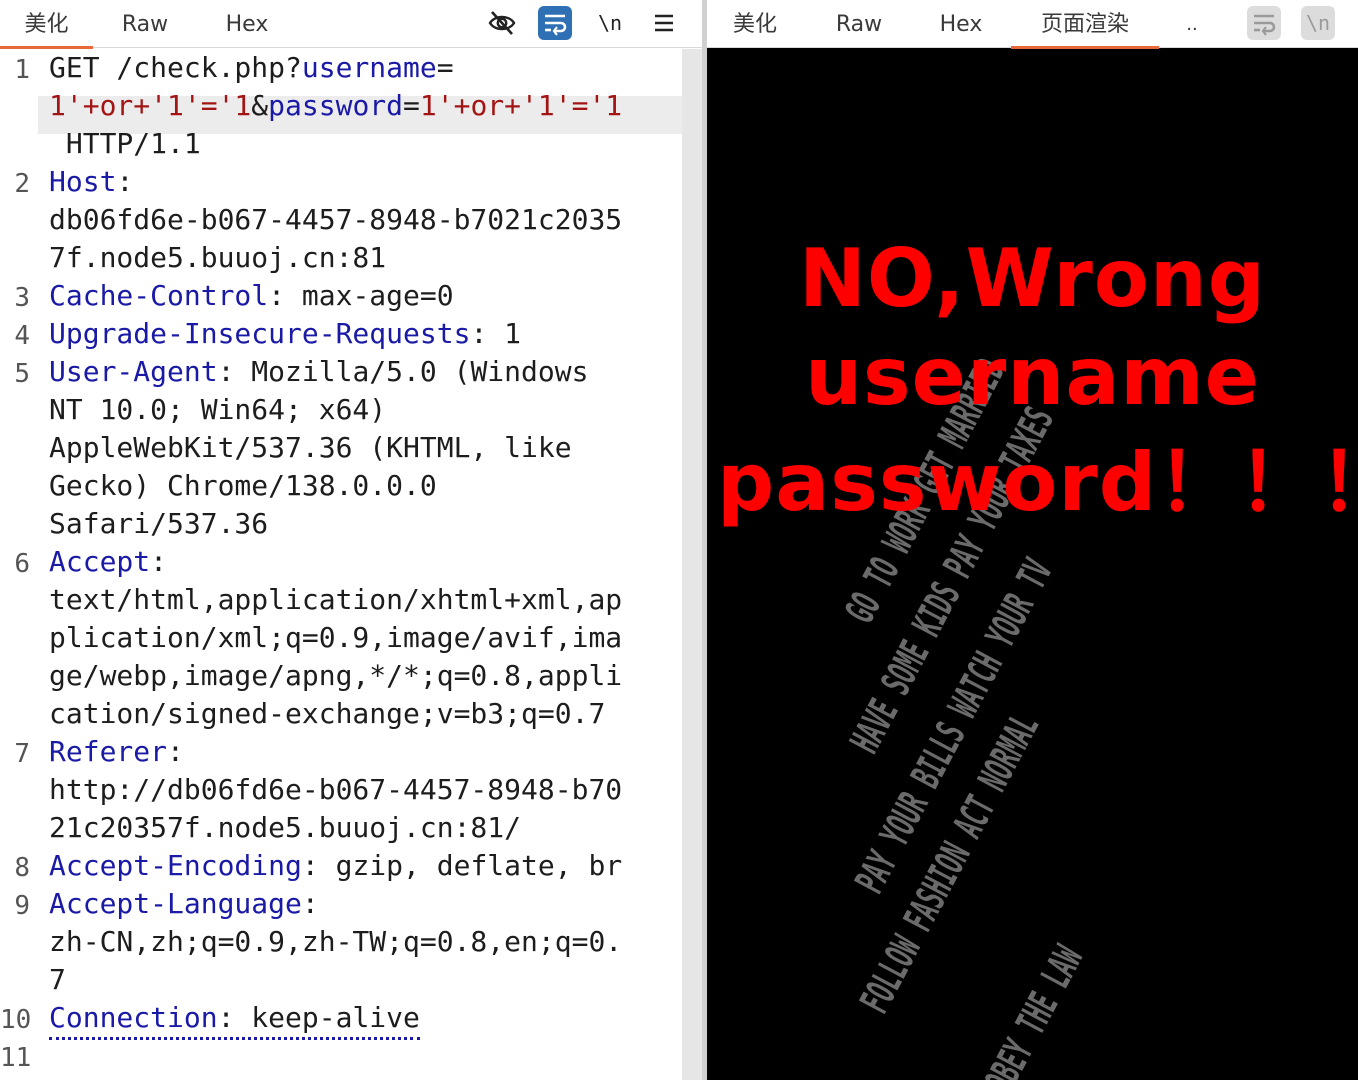 This screenshot has width=1358, height=1080. I want to click on header-referer: Referer:, so click(116, 752).